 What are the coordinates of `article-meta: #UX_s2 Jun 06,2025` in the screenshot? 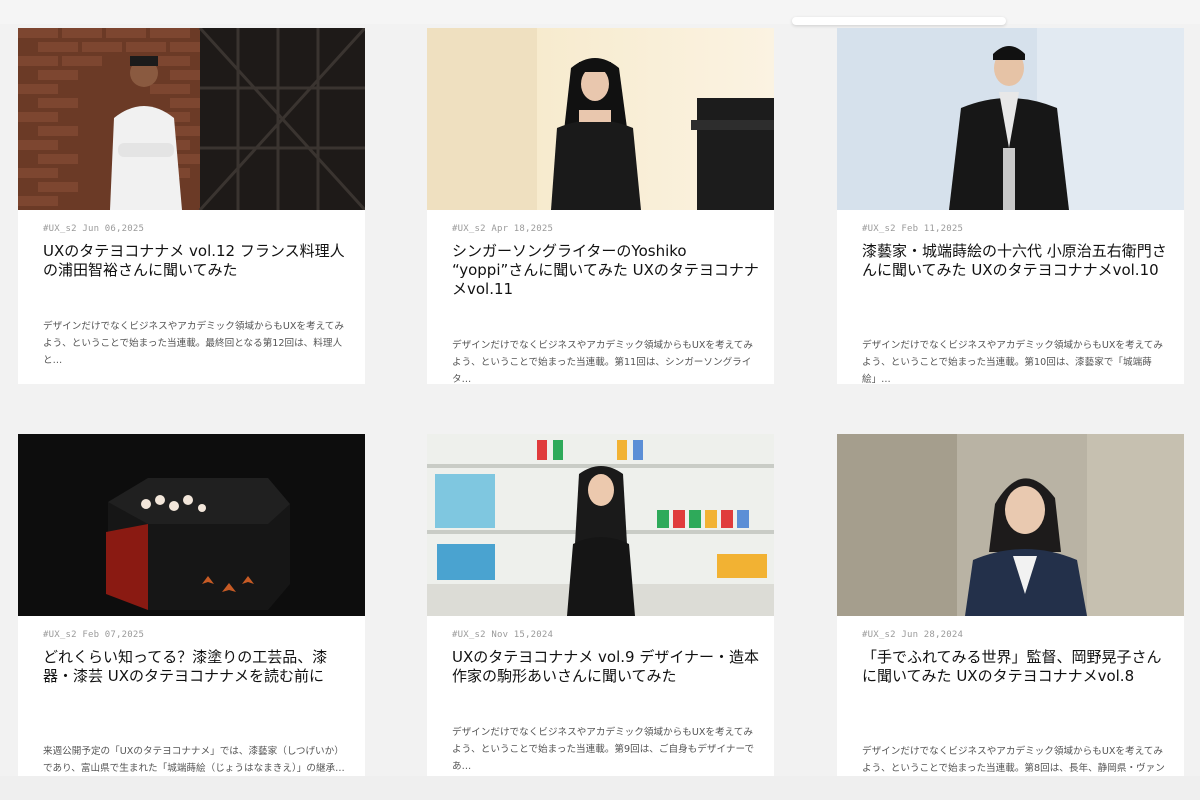 It's located at (94, 229).